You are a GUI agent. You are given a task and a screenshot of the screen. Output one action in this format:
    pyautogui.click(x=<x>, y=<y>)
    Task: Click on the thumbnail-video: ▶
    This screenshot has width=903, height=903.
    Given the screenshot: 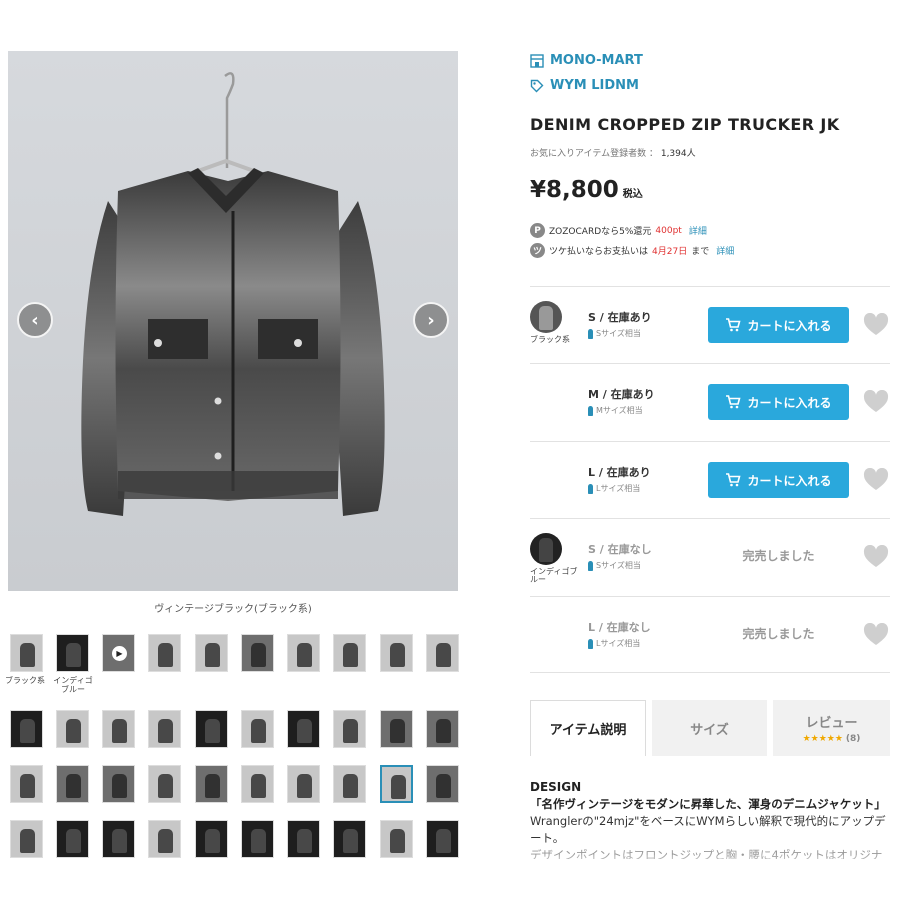 What is the action you would take?
    pyautogui.click(x=118, y=653)
    